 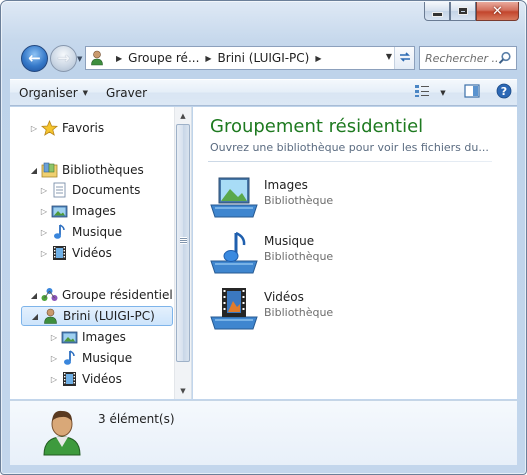 I want to click on close-icon: ✕, so click(x=497, y=11).